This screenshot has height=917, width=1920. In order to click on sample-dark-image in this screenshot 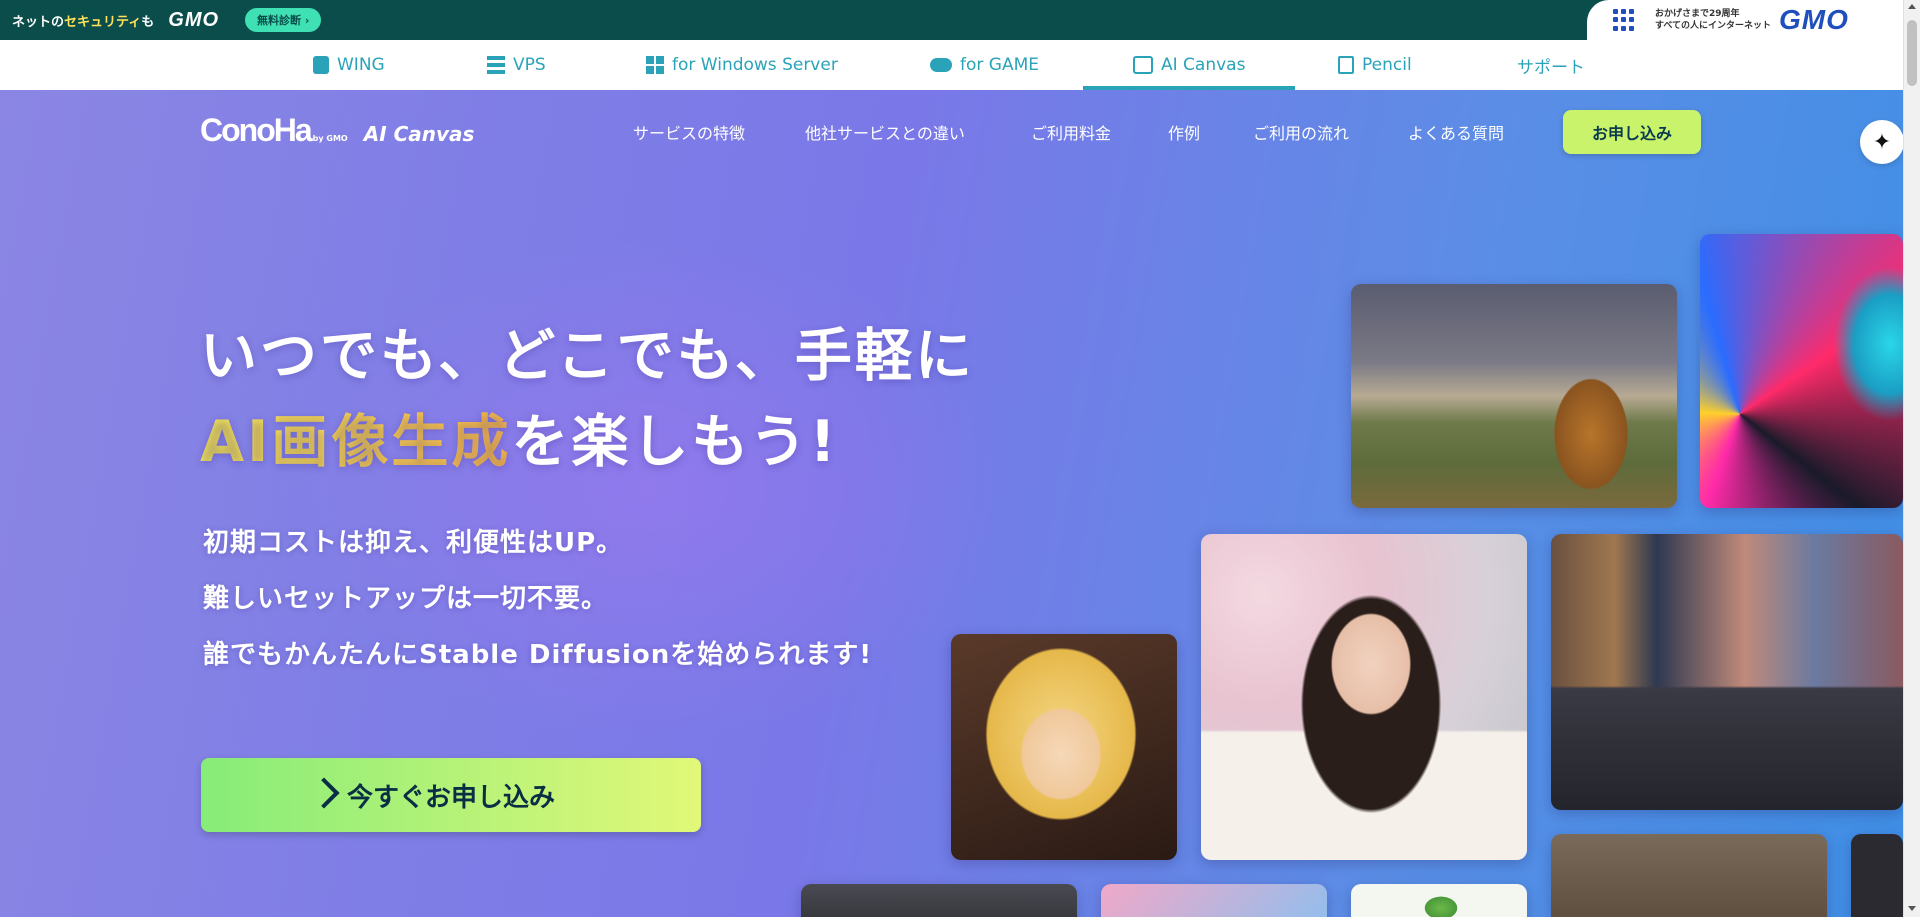, I will do `click(1877, 875)`.